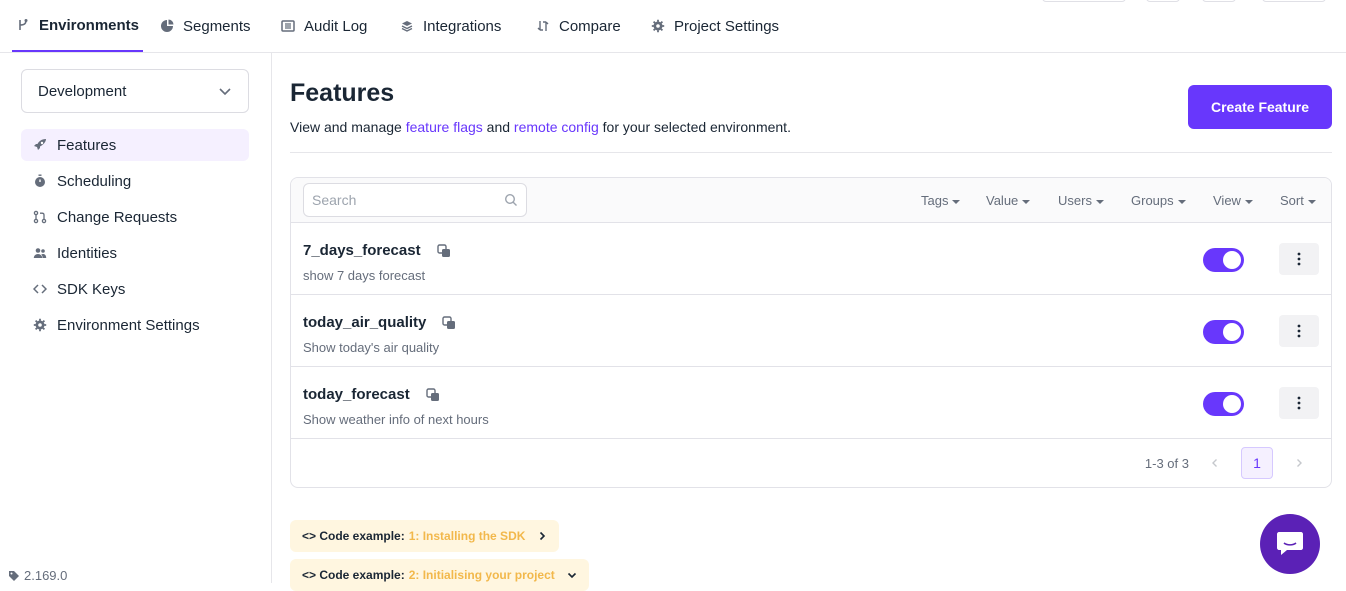 This screenshot has width=1346, height=591. I want to click on rocket-icon, so click(40, 144).